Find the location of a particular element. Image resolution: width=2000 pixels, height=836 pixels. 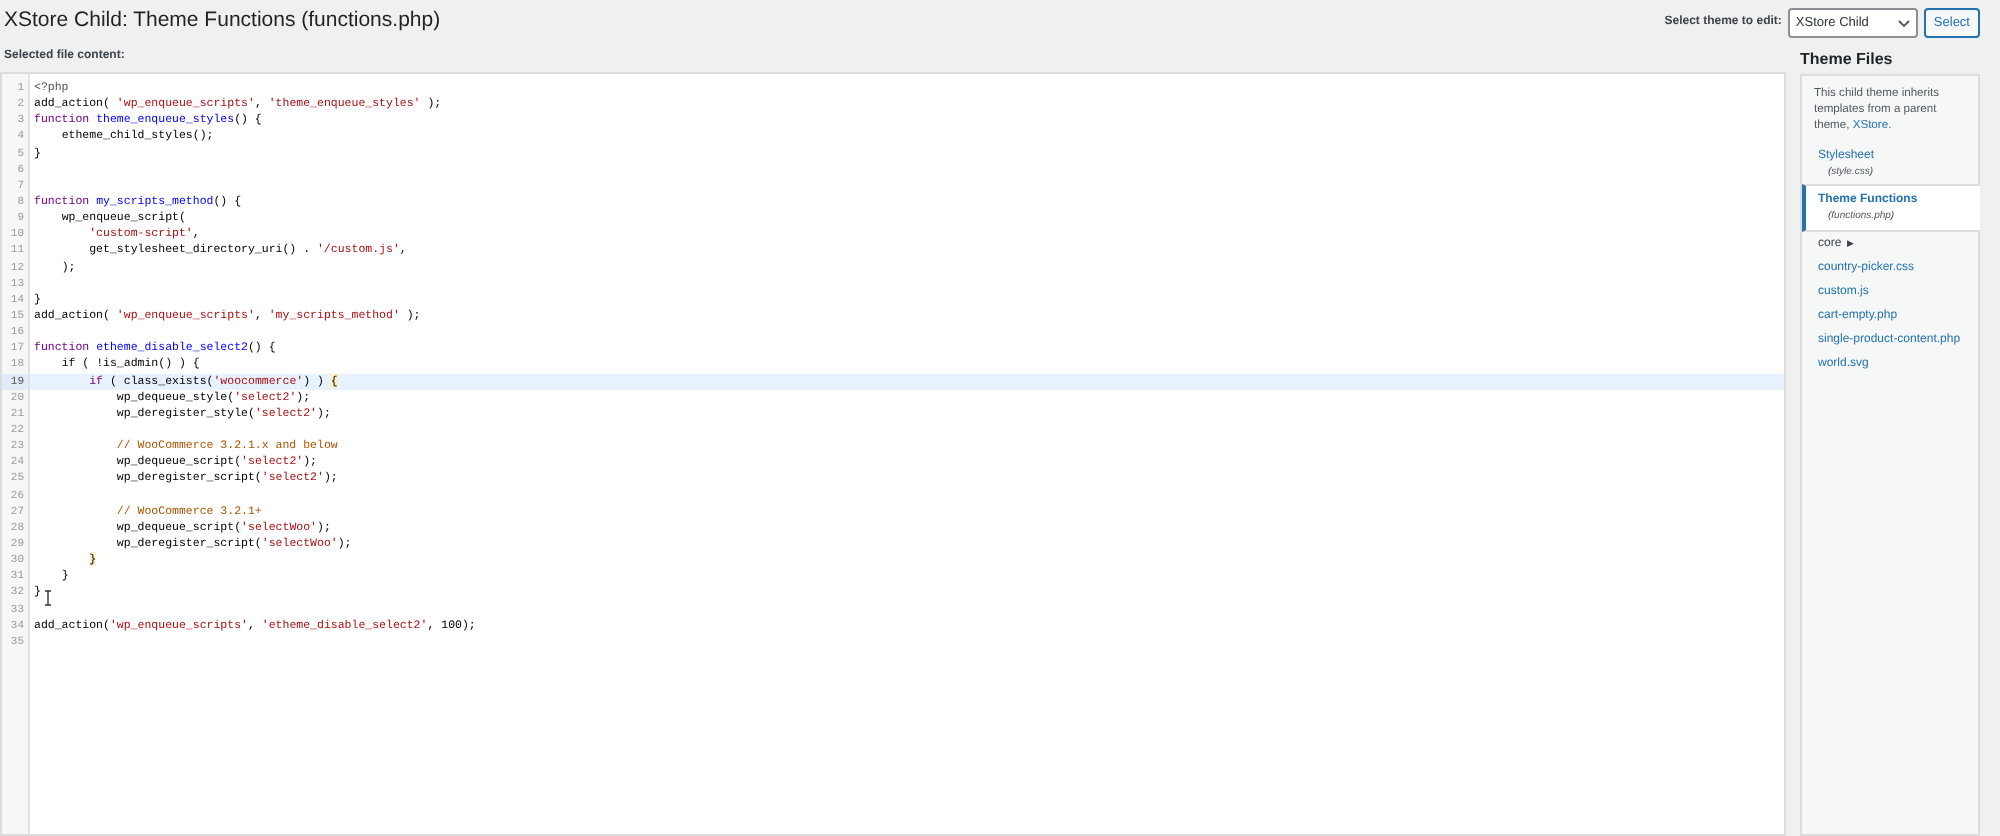

page-title: XStore Child: Theme Functions (functions.php) is located at coordinates (222, 21).